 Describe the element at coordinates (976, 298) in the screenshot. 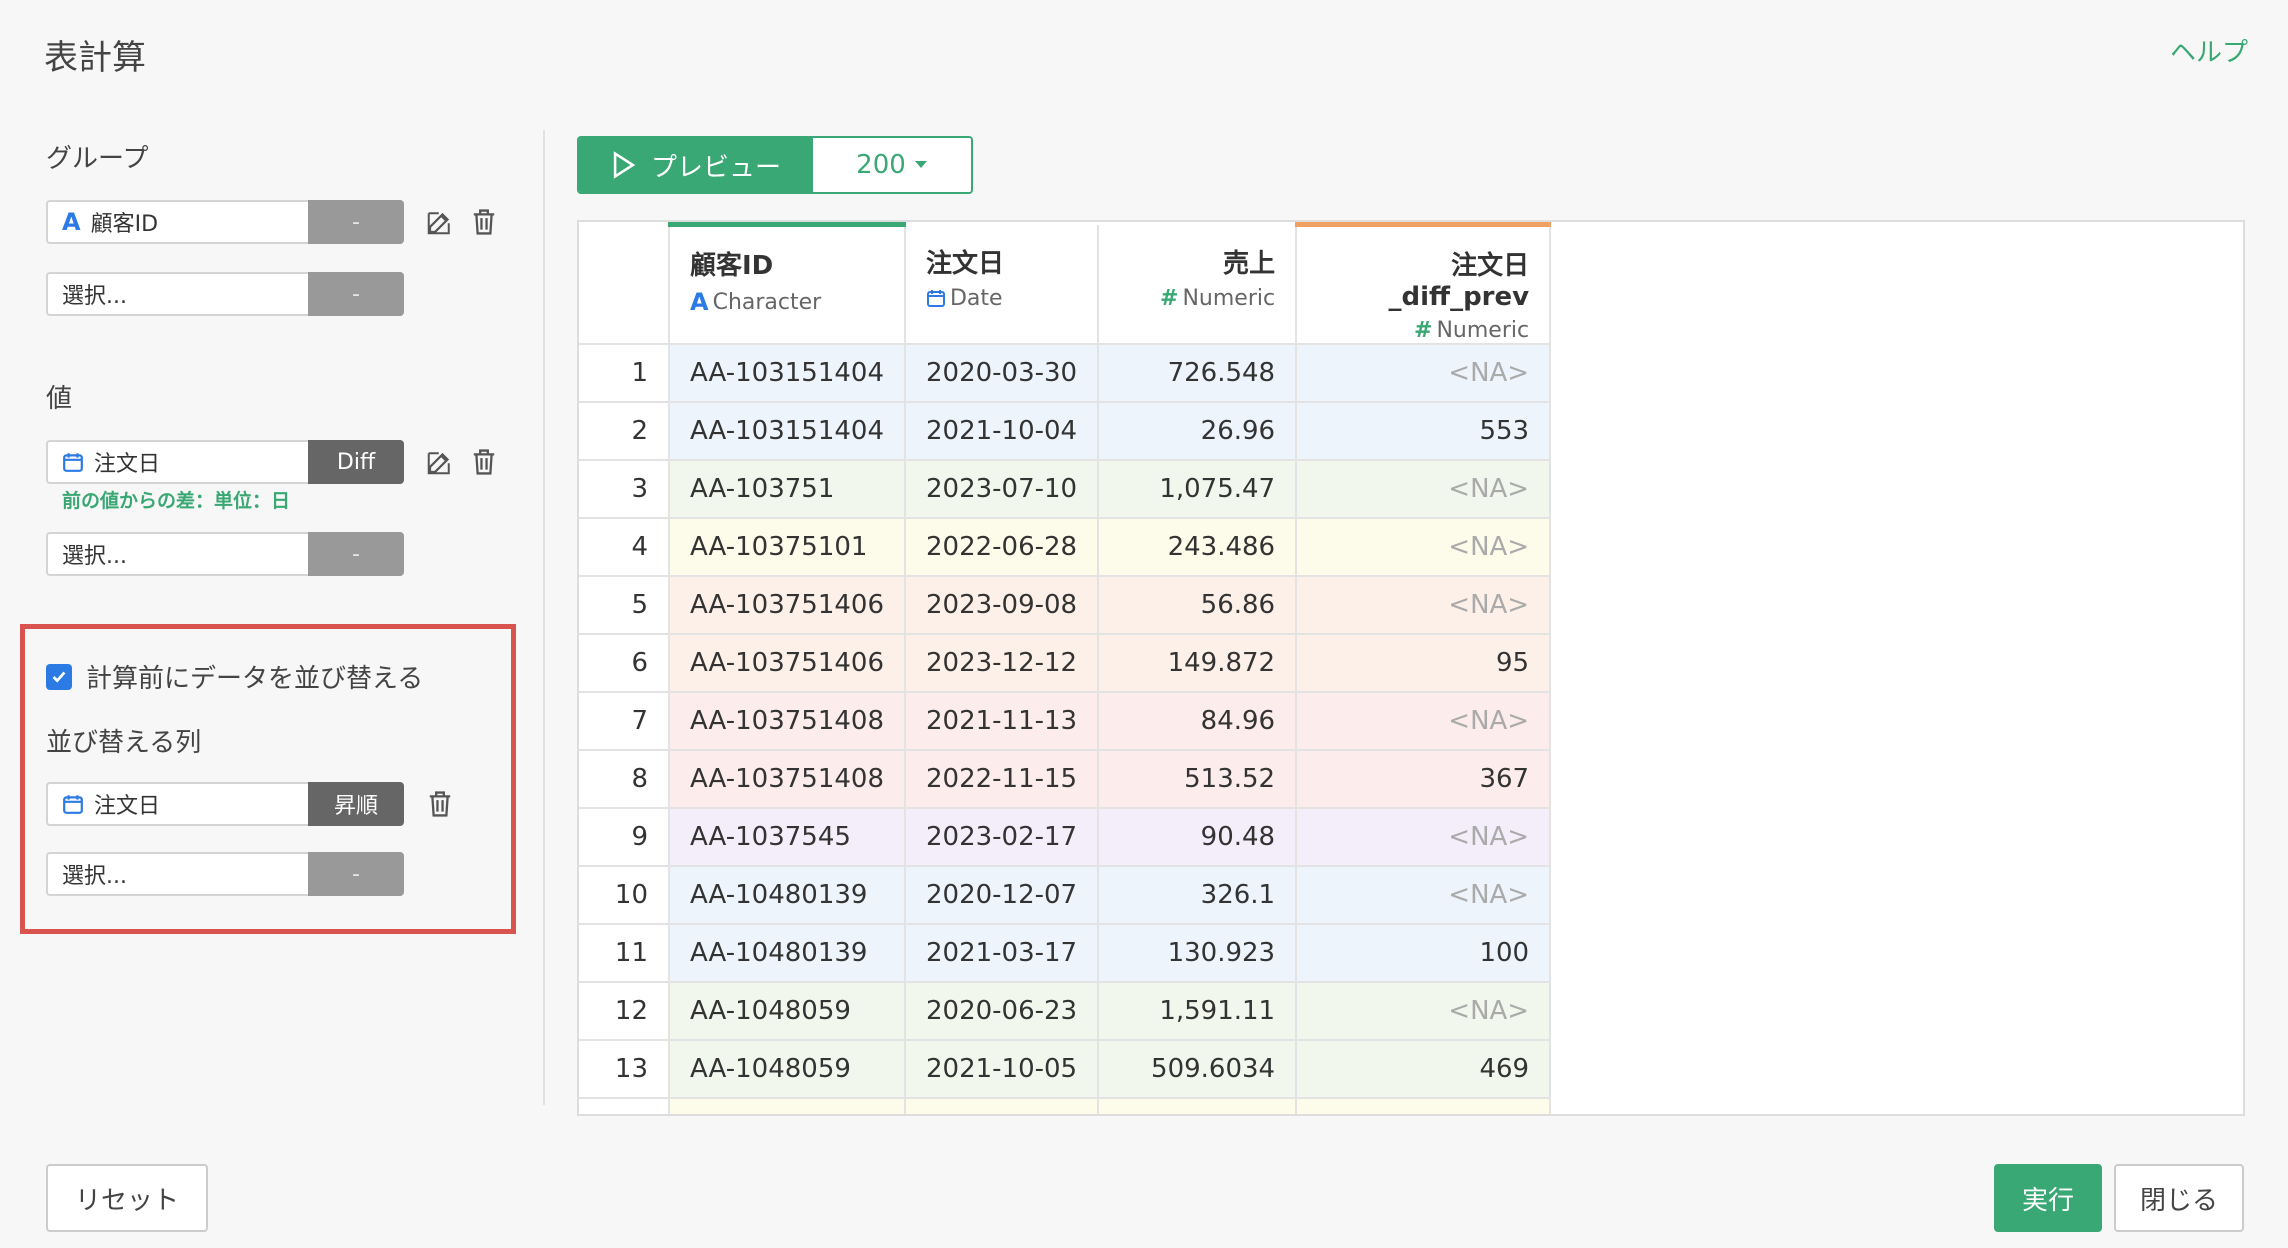

I see `column-type-label: Date` at that location.